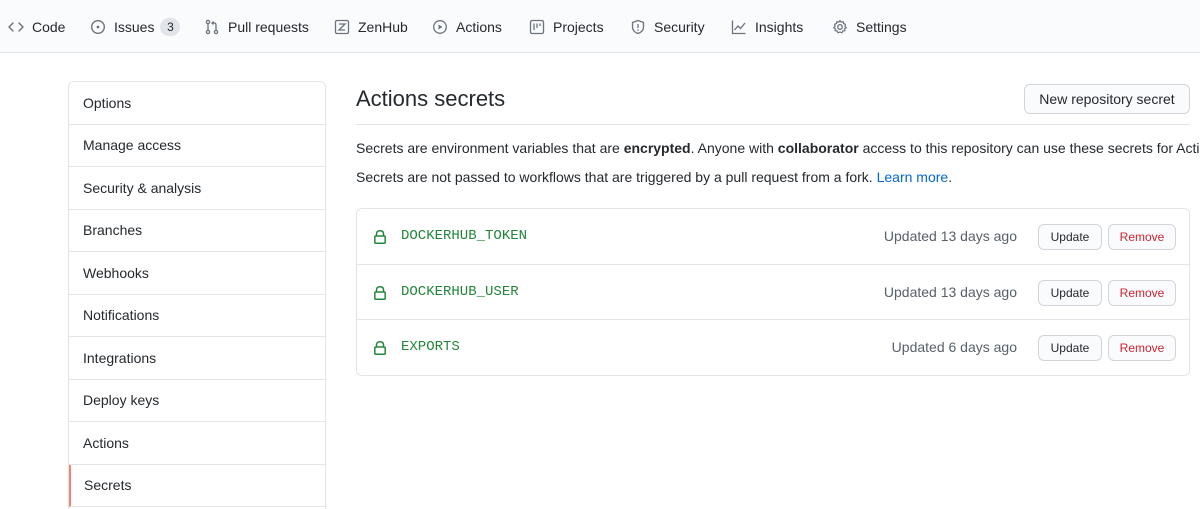 The image size is (1200, 509). Describe the element at coordinates (107, 102) in the screenshot. I see `sidebar-item-label: Options` at that location.